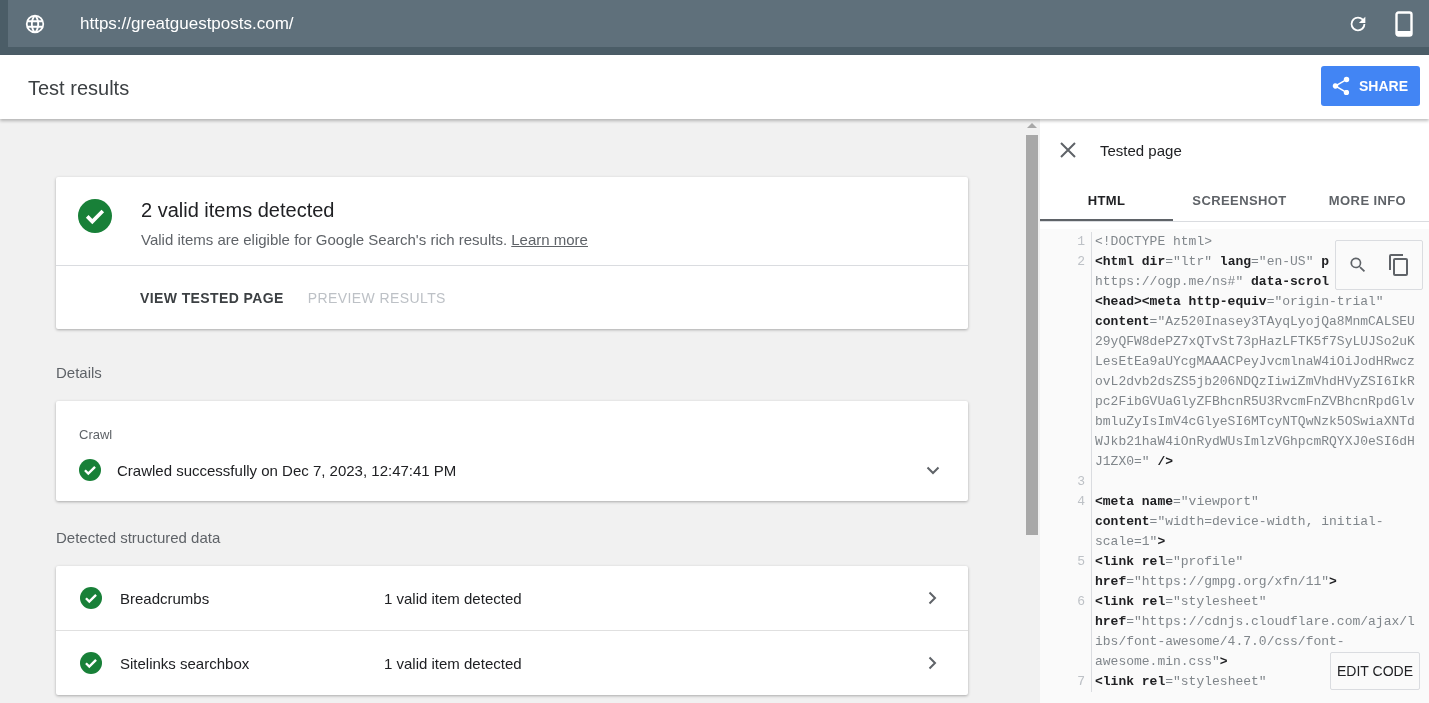 The height and width of the screenshot is (703, 1429). Describe the element at coordinates (1141, 150) in the screenshot. I see `panel-title: Tested page` at that location.